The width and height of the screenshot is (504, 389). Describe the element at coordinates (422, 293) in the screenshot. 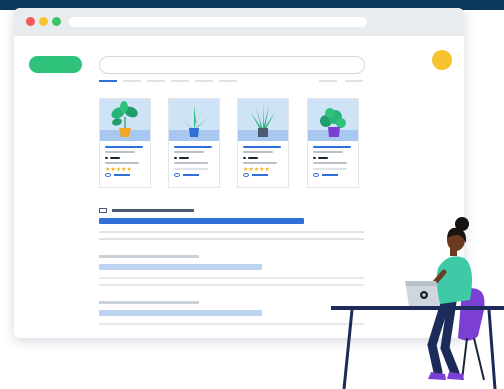

I see `laptop` at that location.